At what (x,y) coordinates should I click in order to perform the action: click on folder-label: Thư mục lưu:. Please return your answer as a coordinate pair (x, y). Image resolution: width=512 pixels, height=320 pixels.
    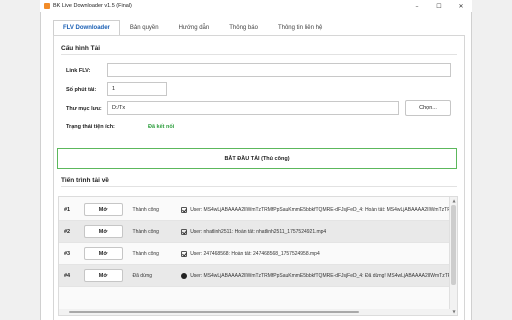
    Looking at the image, I should click on (84, 109).